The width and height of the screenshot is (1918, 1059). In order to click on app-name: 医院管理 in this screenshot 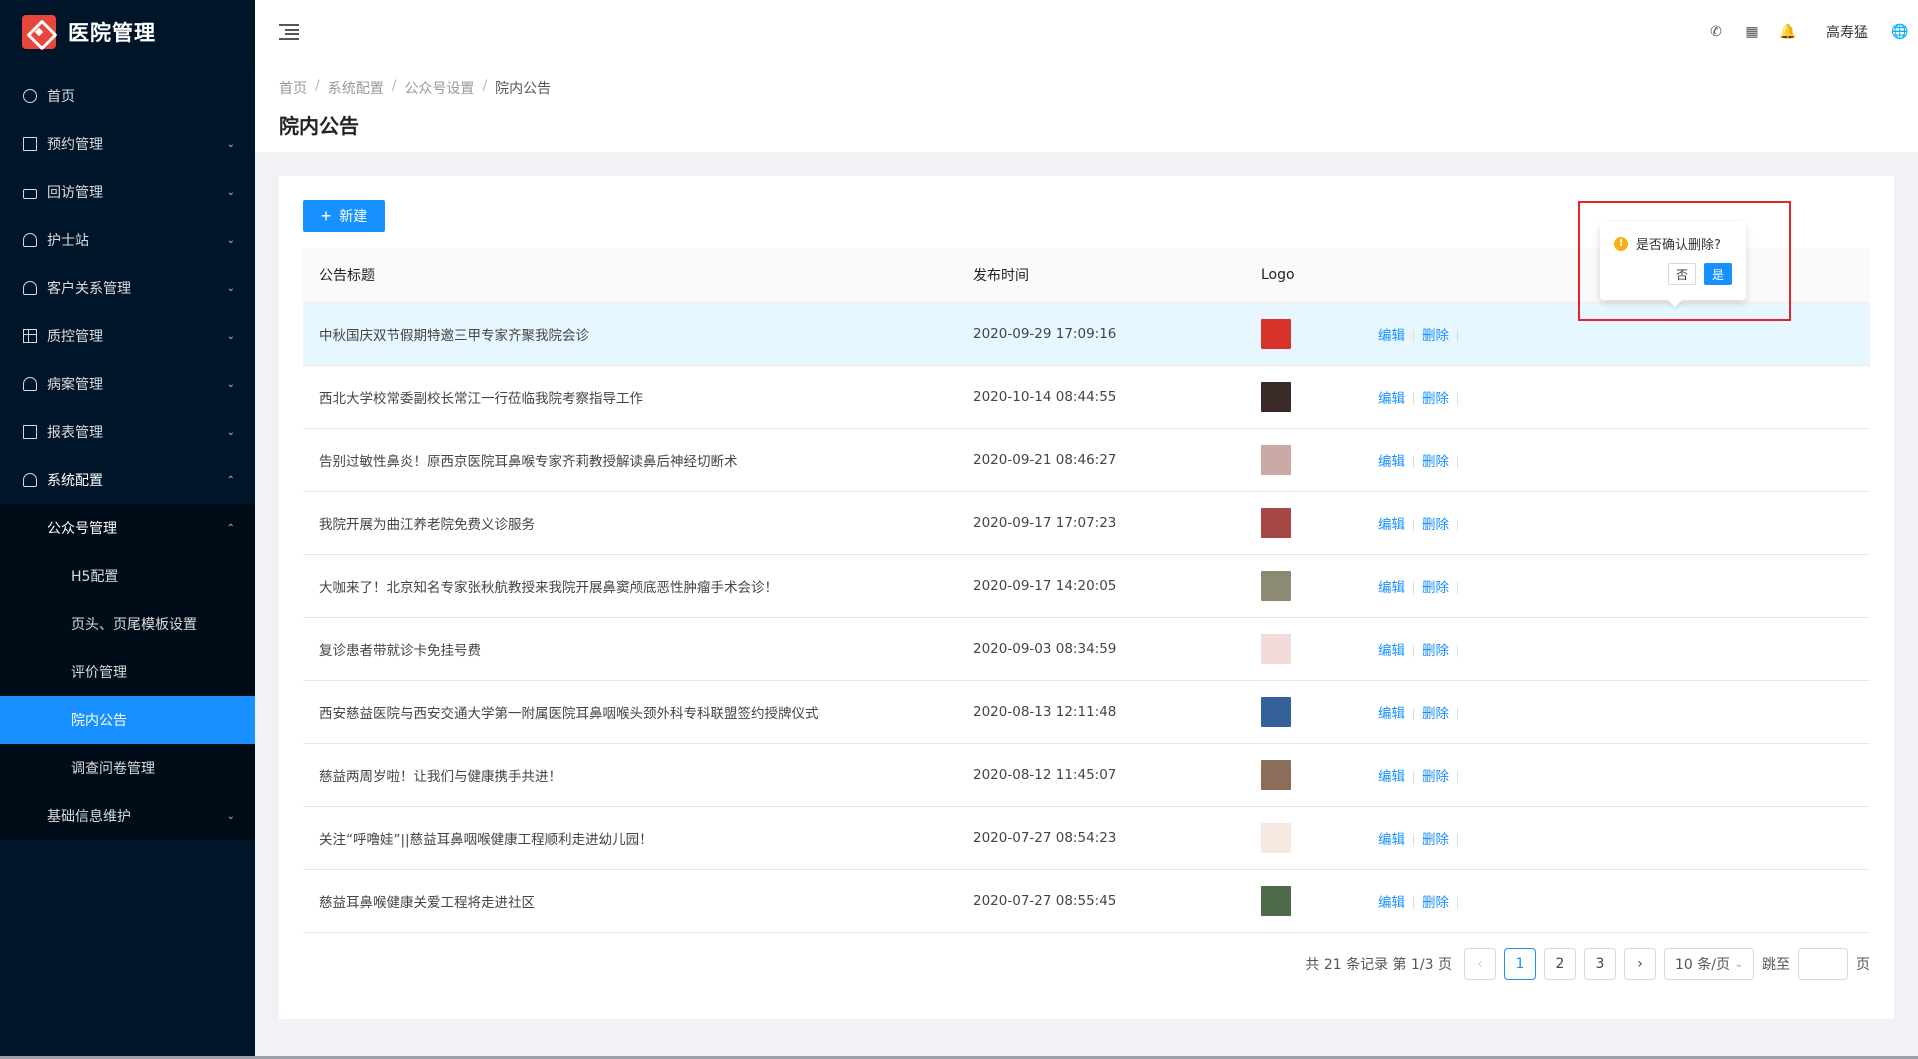, I will do `click(112, 33)`.